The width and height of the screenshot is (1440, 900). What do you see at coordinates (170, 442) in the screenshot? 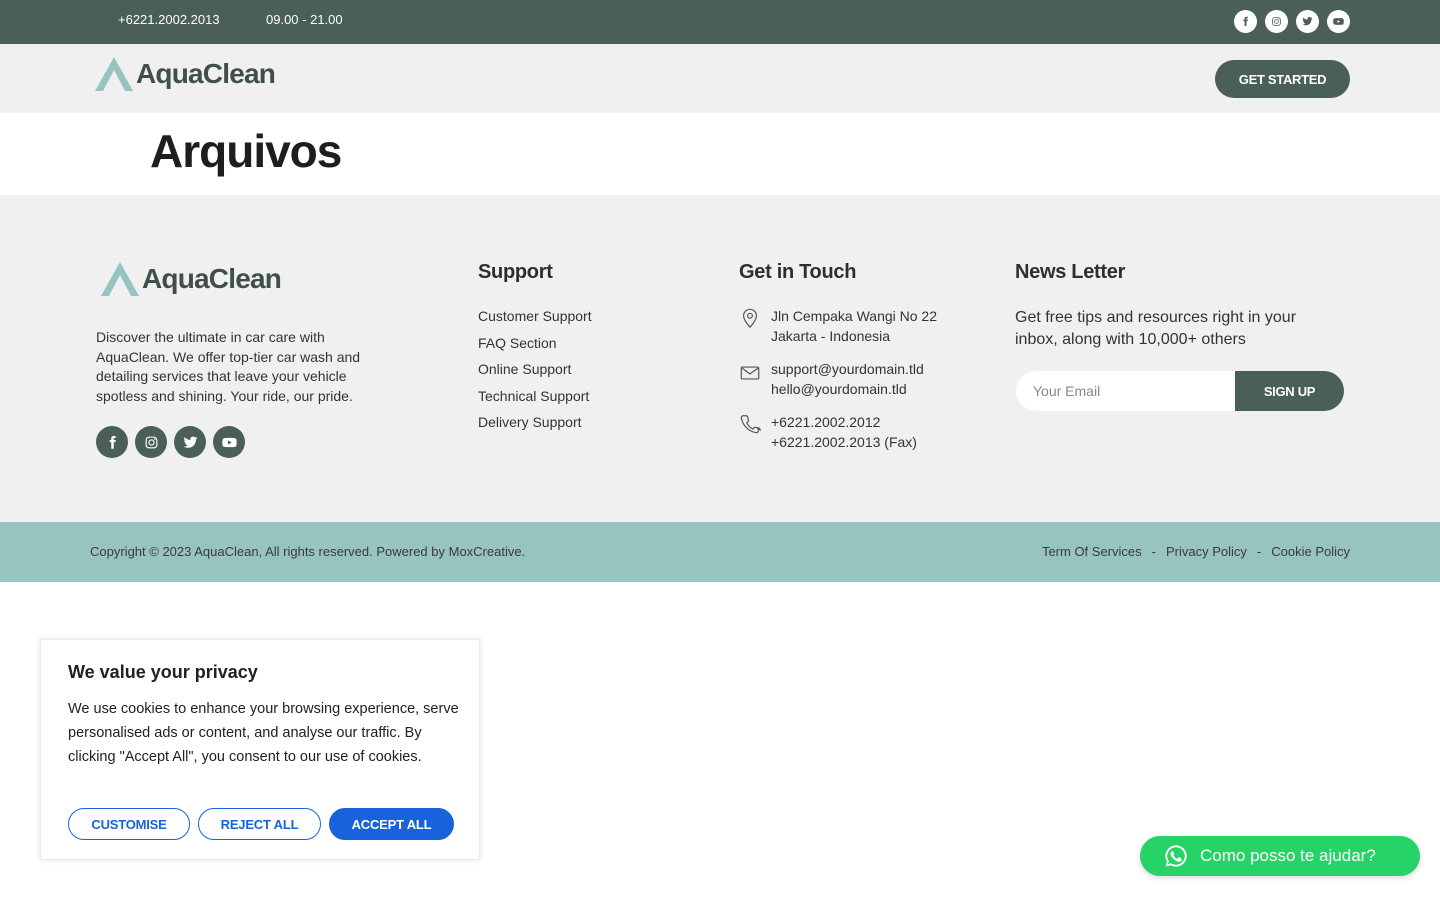
I see `footer-social-links` at bounding box center [170, 442].